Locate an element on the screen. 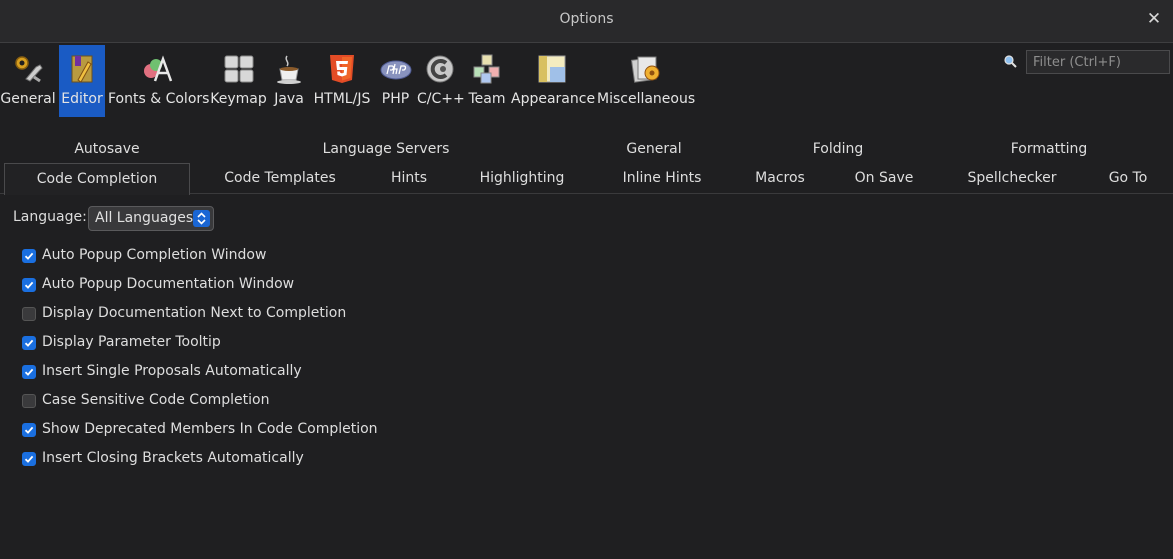  select-spinner-icon is located at coordinates (201, 218).